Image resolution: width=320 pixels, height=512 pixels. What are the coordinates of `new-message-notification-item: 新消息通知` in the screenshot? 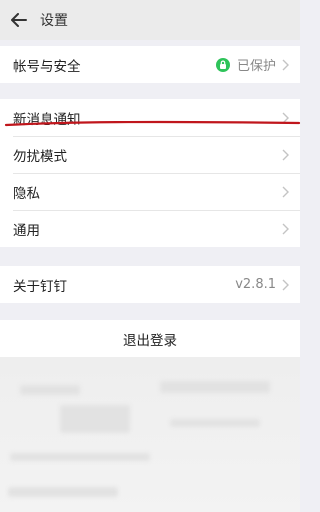 It's located at (150, 117).